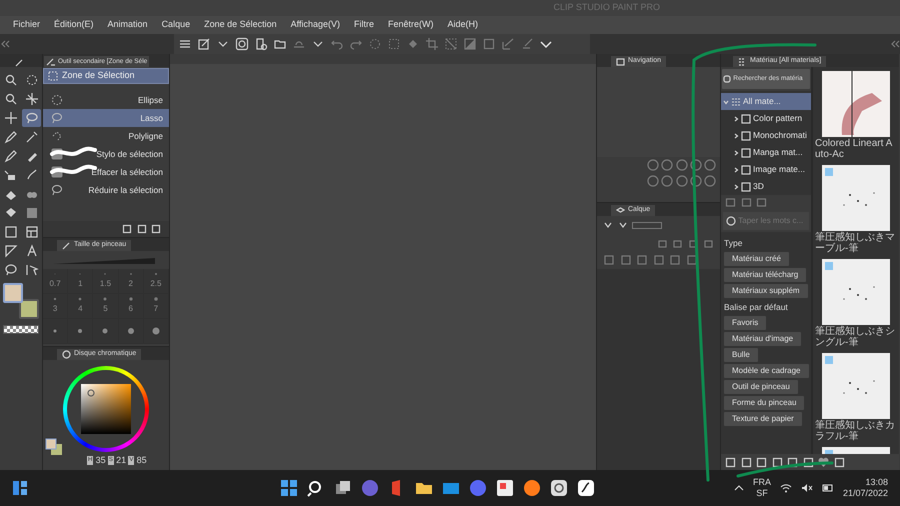 Image resolution: width=900 pixels, height=506 pixels. I want to click on window-icon, so click(620, 61).